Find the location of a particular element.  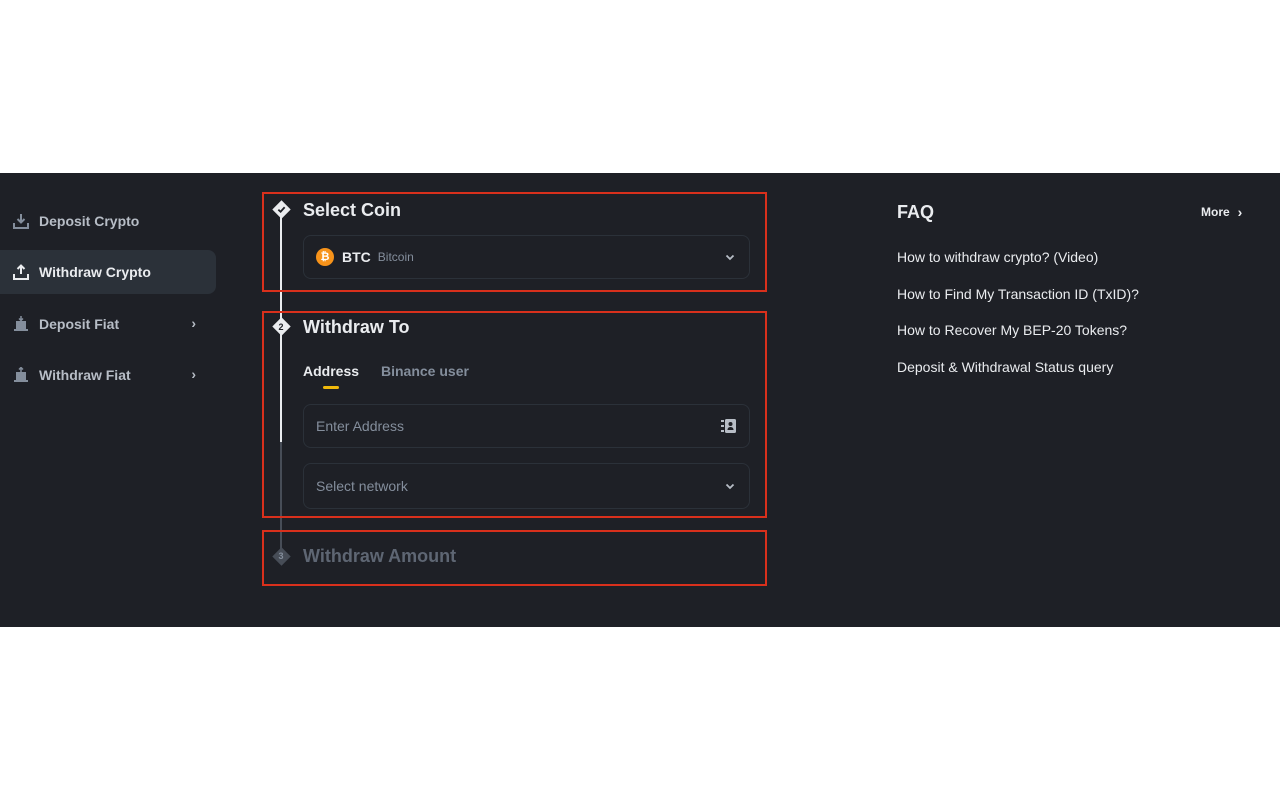

upload-icon is located at coordinates (21, 272).